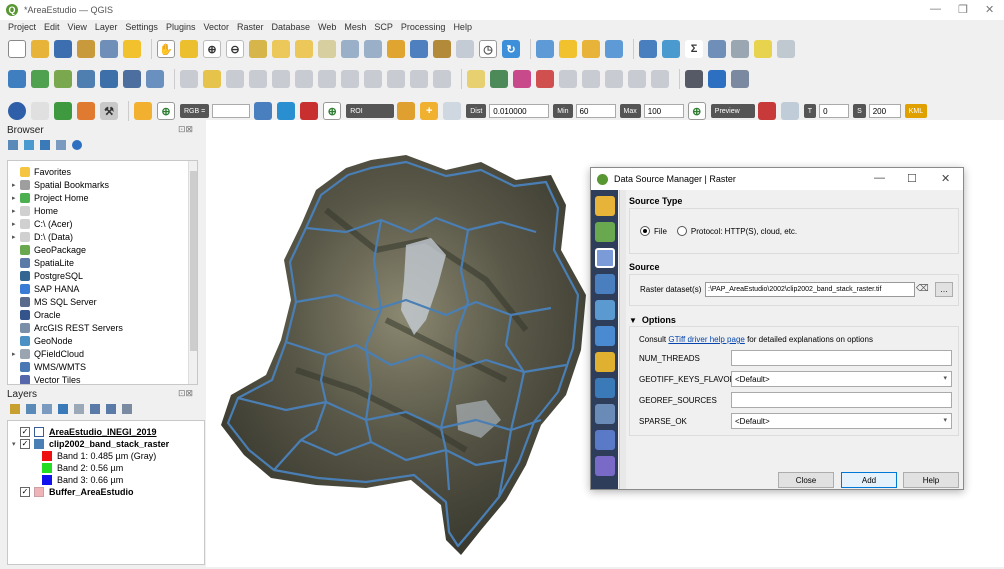 This screenshot has height=569, width=1004. Describe the element at coordinates (452, 111) in the screenshot. I see `scp-redo-roi-icon` at that location.